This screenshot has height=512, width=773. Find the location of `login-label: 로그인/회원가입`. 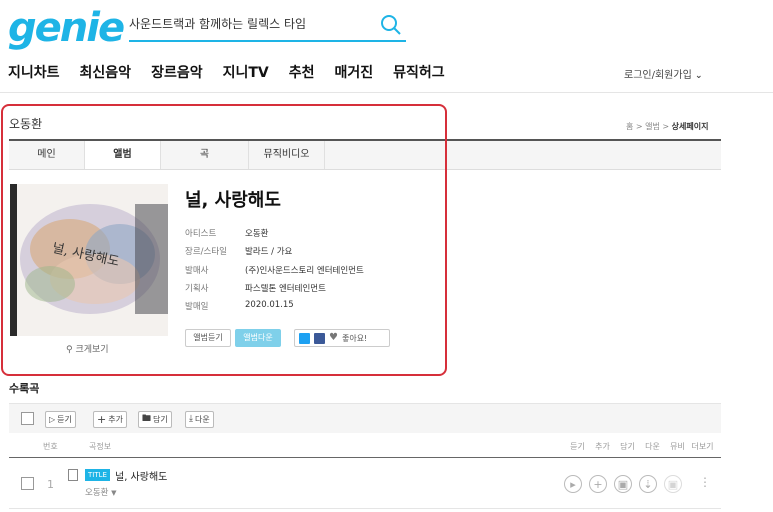

login-label: 로그인/회원가입 is located at coordinates (658, 75).